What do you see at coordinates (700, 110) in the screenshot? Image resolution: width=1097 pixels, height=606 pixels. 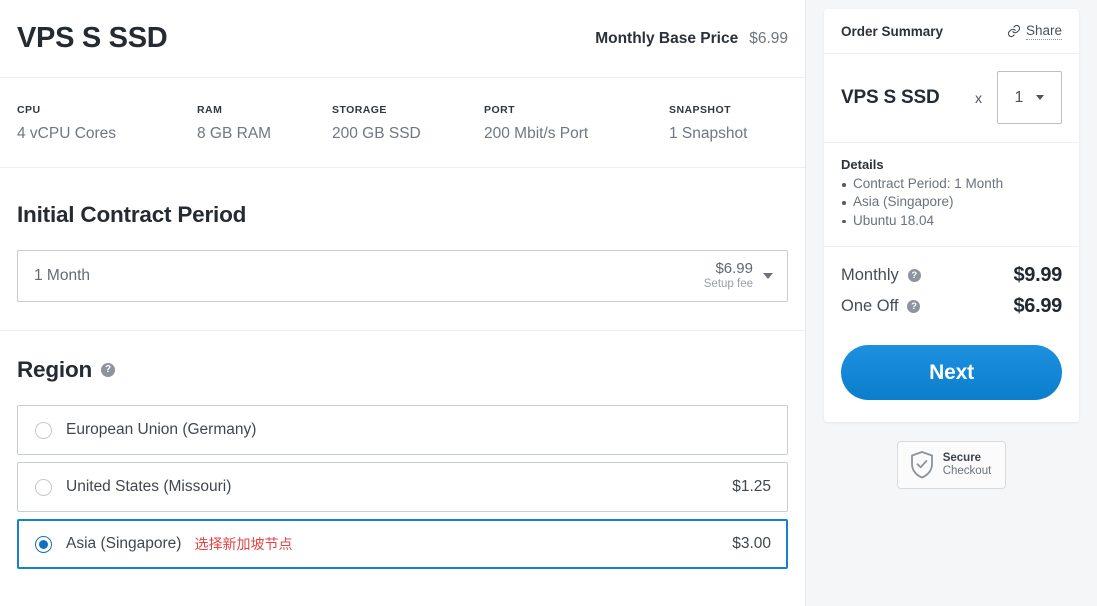 I see `spec-label: SNAPSHOT` at bounding box center [700, 110].